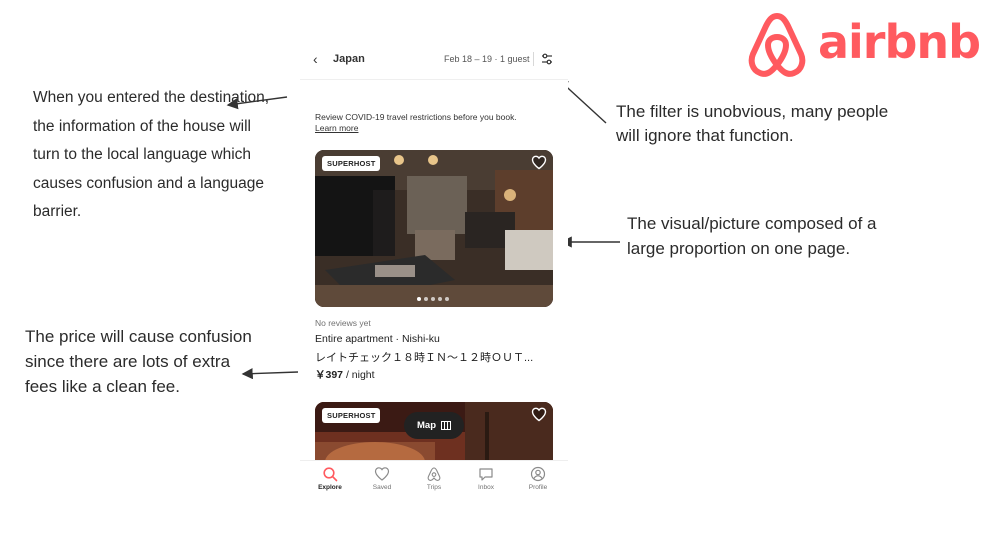 The width and height of the screenshot is (997, 552). I want to click on tab-label: Saved, so click(382, 487).